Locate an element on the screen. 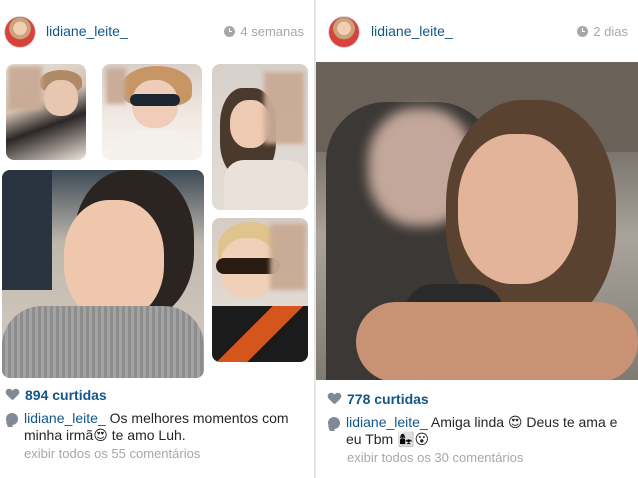 This screenshot has height=478, width=638. timestamp-label: 4 semanas is located at coordinates (272, 31).